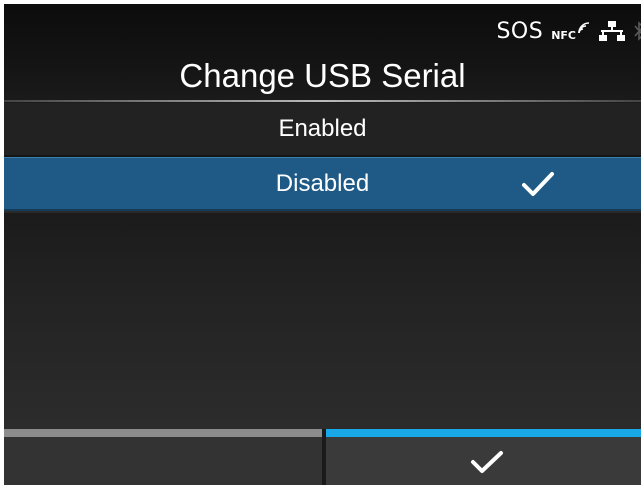  I want to click on option-label: Disabled, so click(322, 183).